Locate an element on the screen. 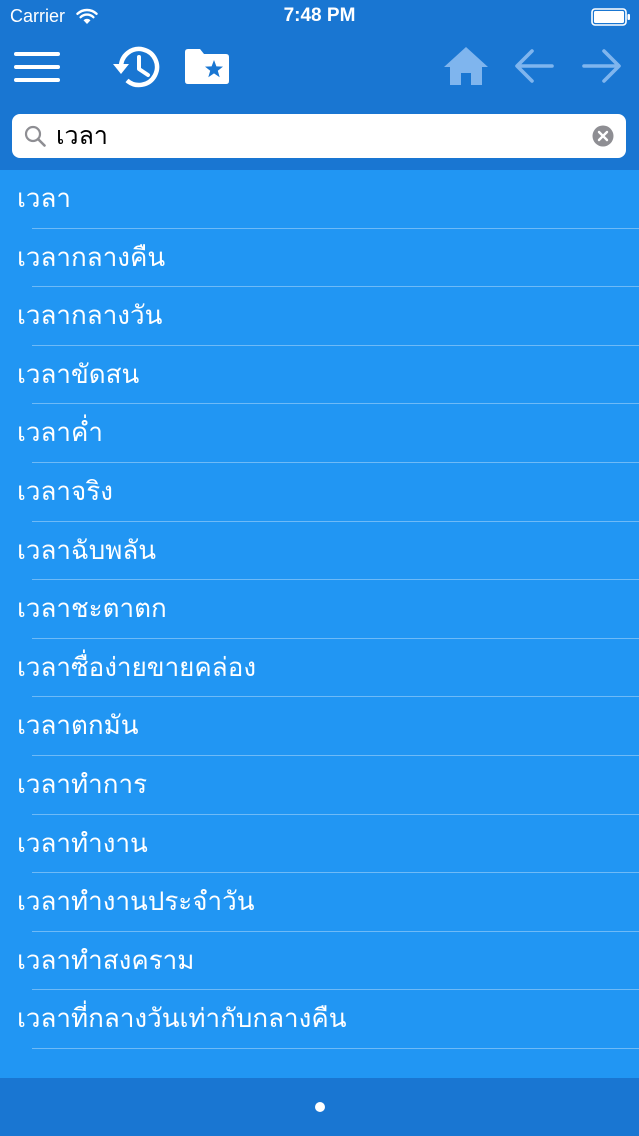 The image size is (639, 1136). status-bar: Carrier 7:48 PM is located at coordinates (319, 17).